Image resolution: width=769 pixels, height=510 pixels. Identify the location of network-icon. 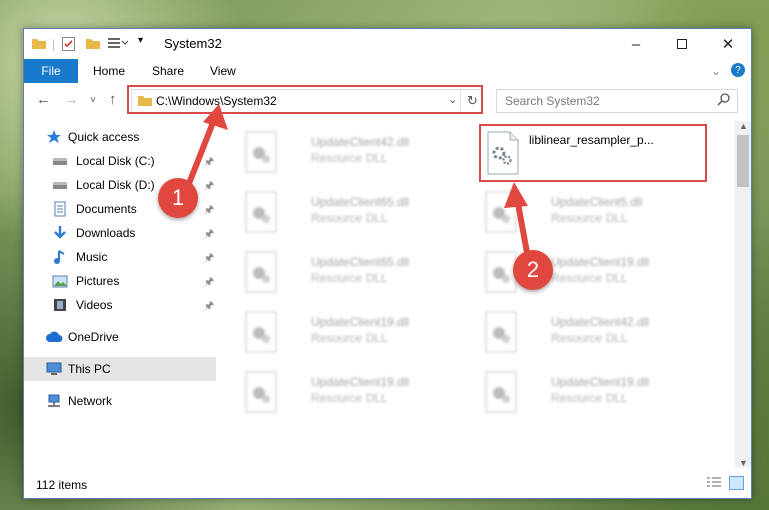
(54, 401).